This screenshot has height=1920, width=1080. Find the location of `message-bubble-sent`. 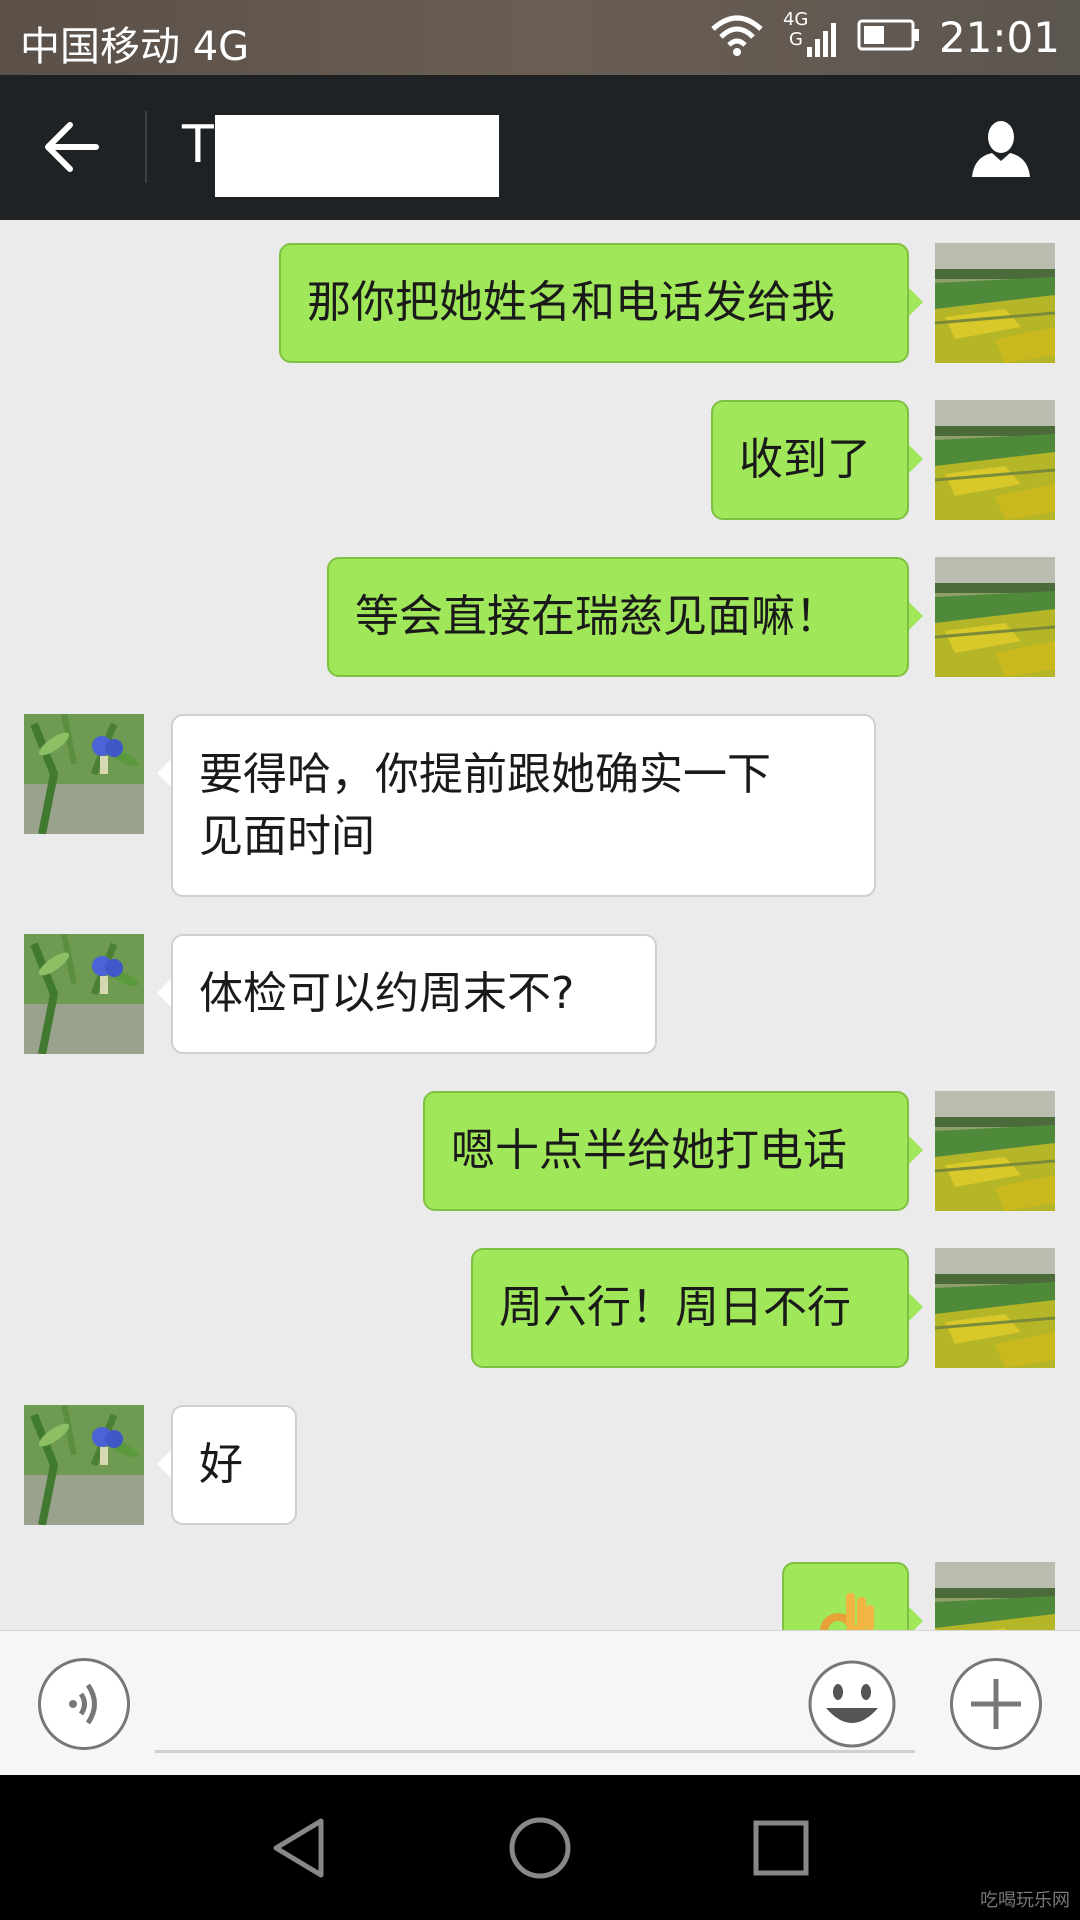

message-bubble-sent is located at coordinates (845, 1596).